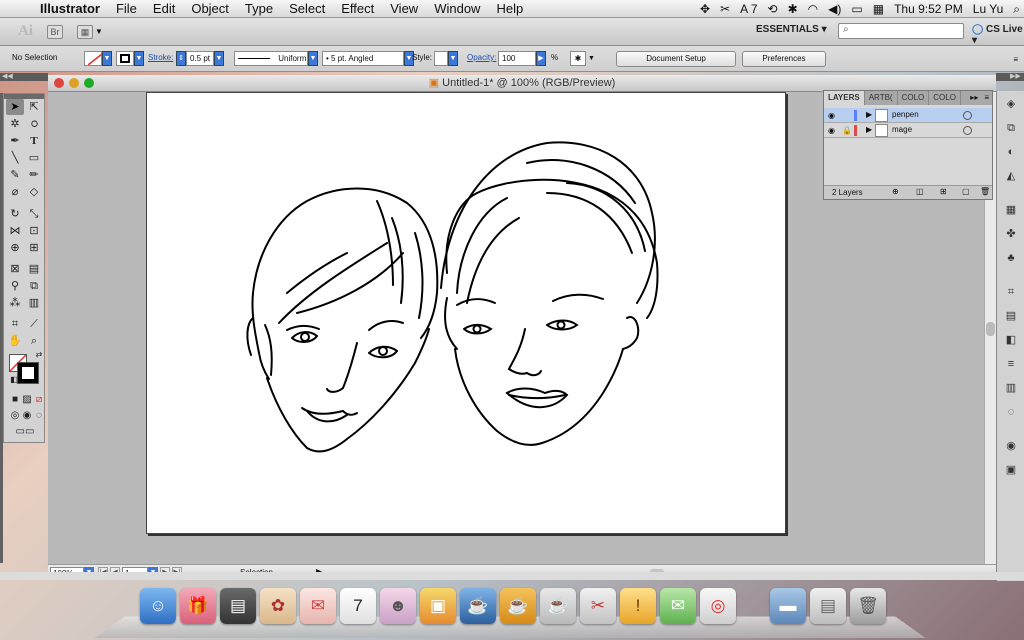 The width and height of the screenshot is (1024, 640). I want to click on new-layer-icon: ▢, so click(966, 191).